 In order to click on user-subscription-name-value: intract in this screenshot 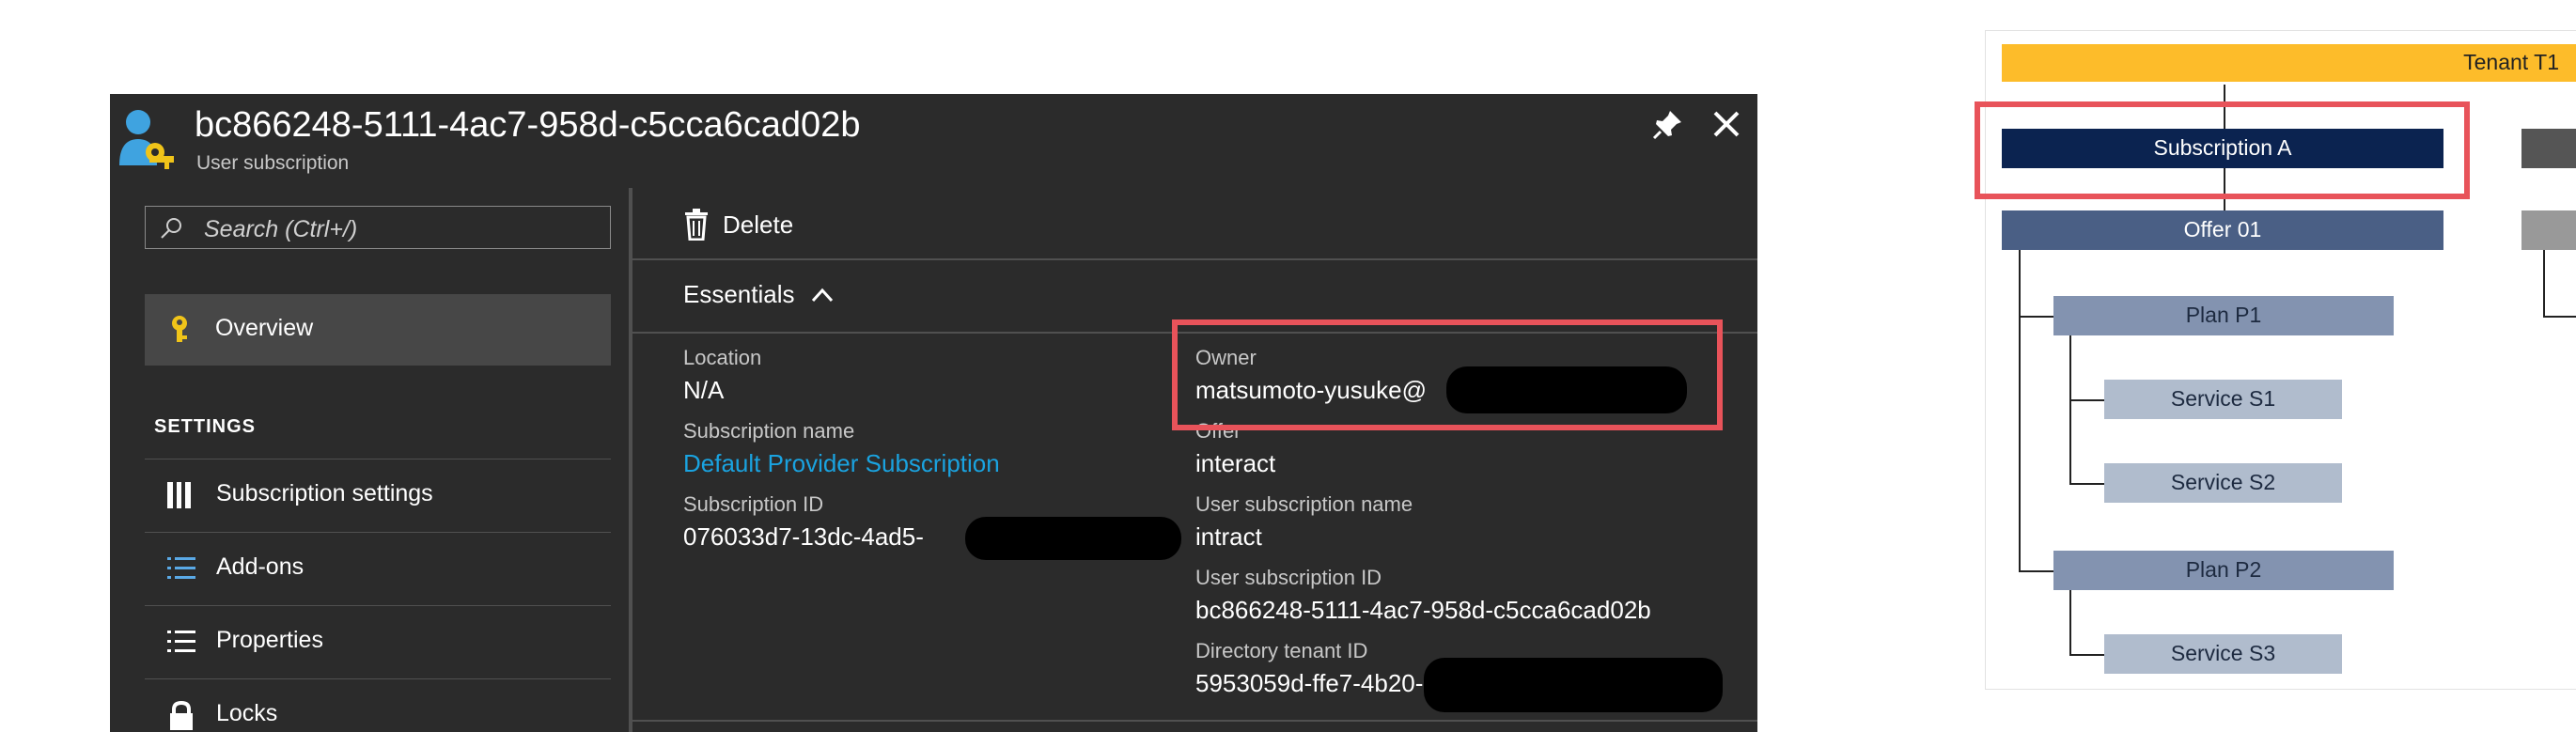, I will do `click(1229, 537)`.